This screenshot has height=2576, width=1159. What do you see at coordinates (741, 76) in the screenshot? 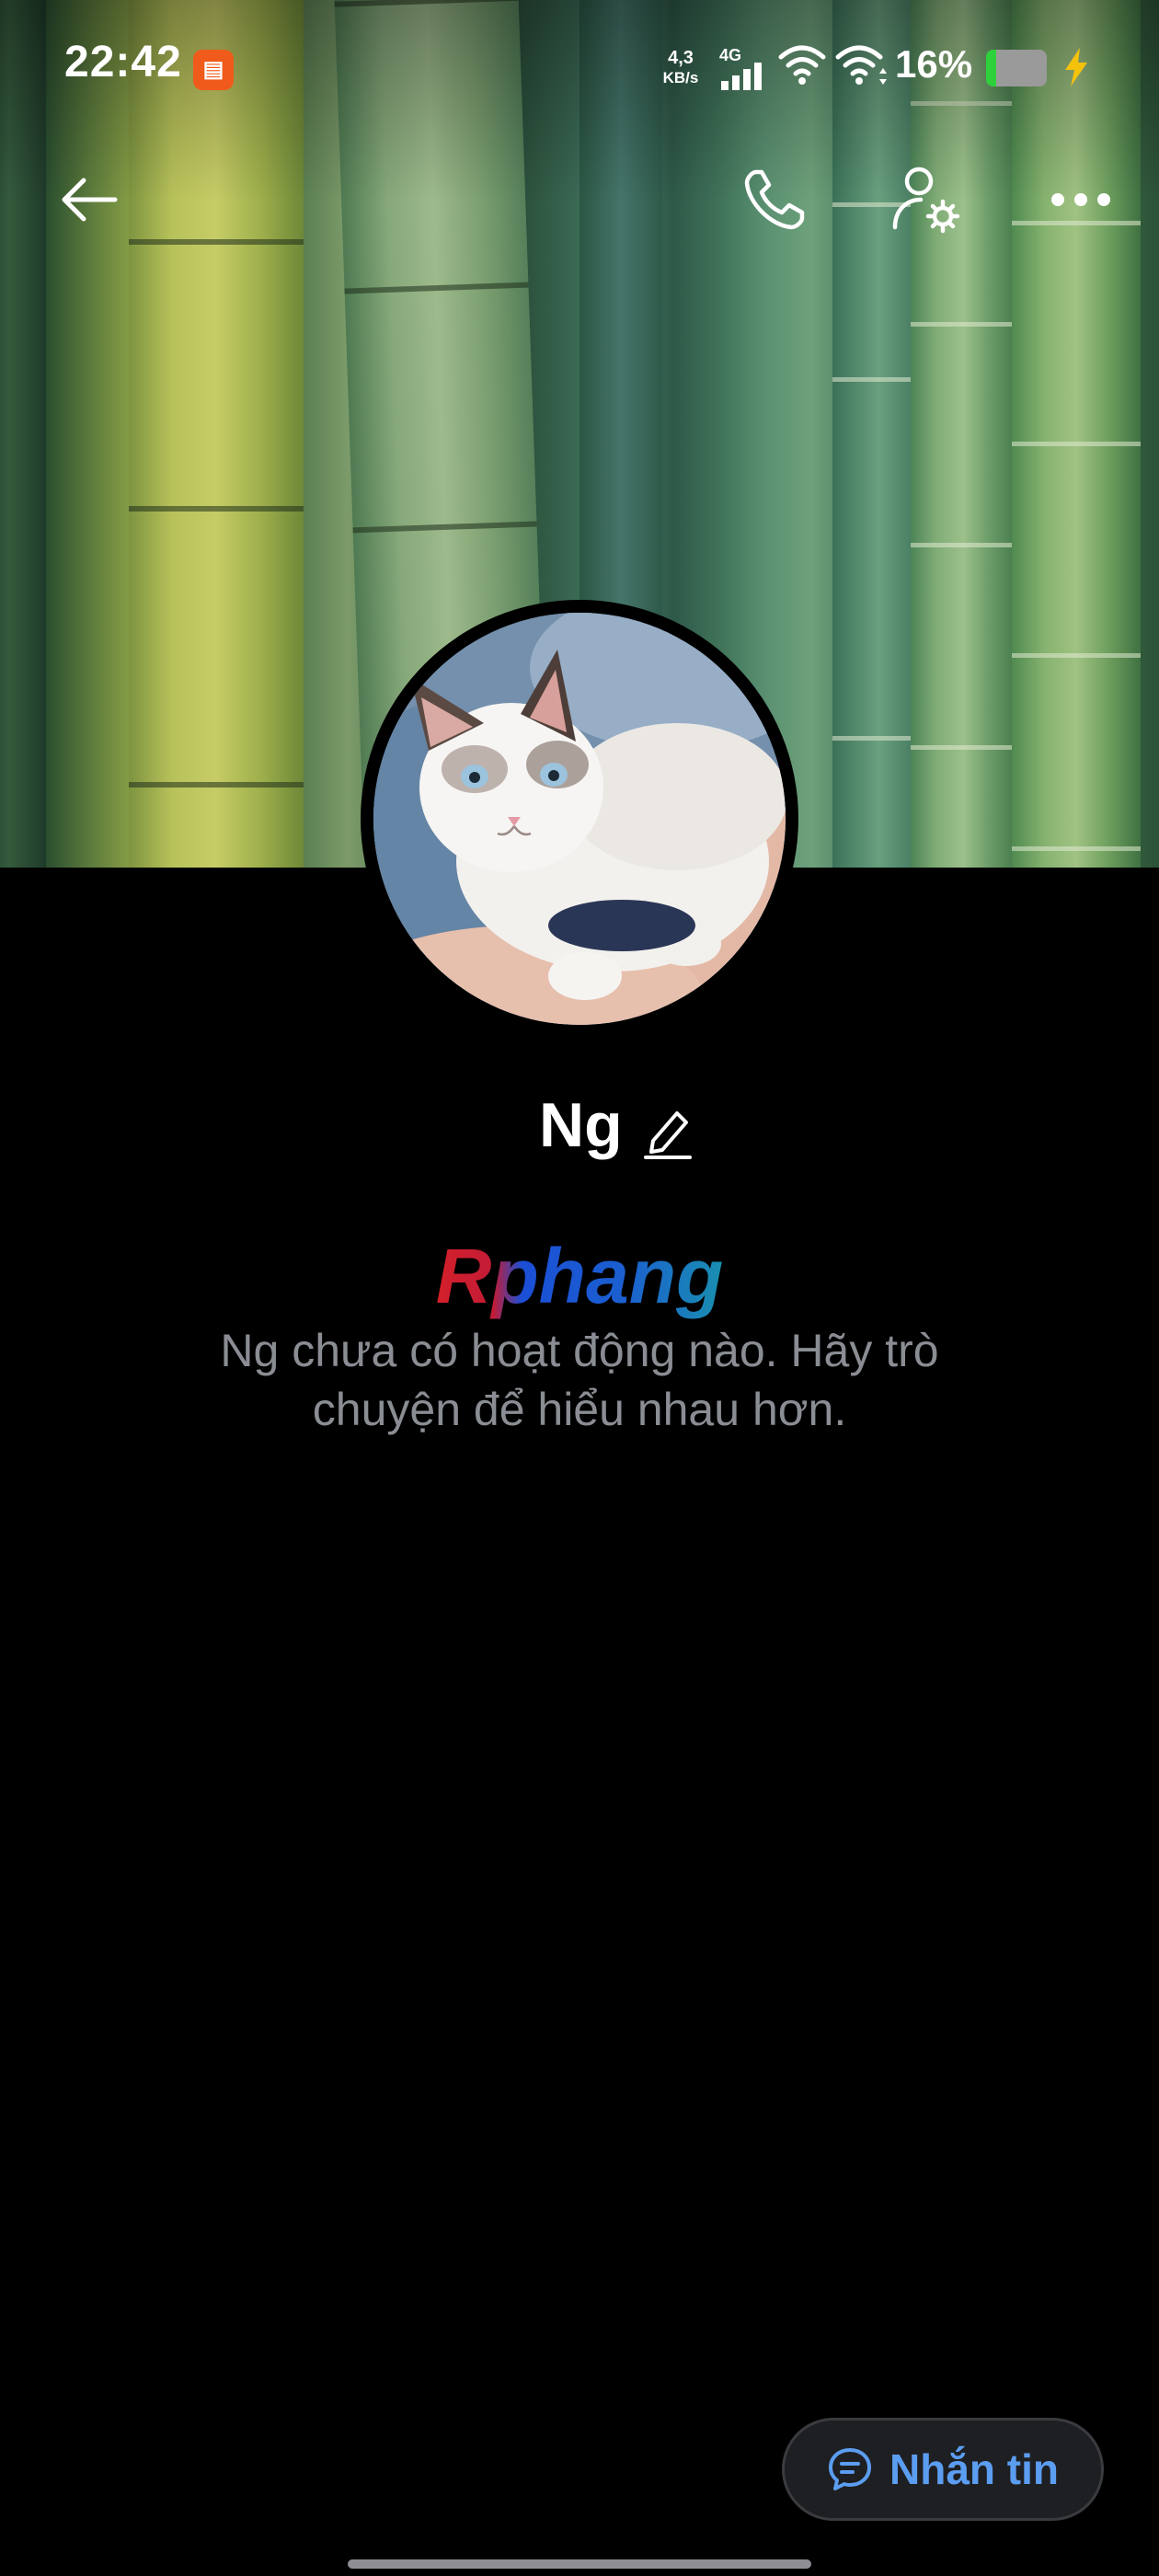
I see `cellular-signal-icon` at bounding box center [741, 76].